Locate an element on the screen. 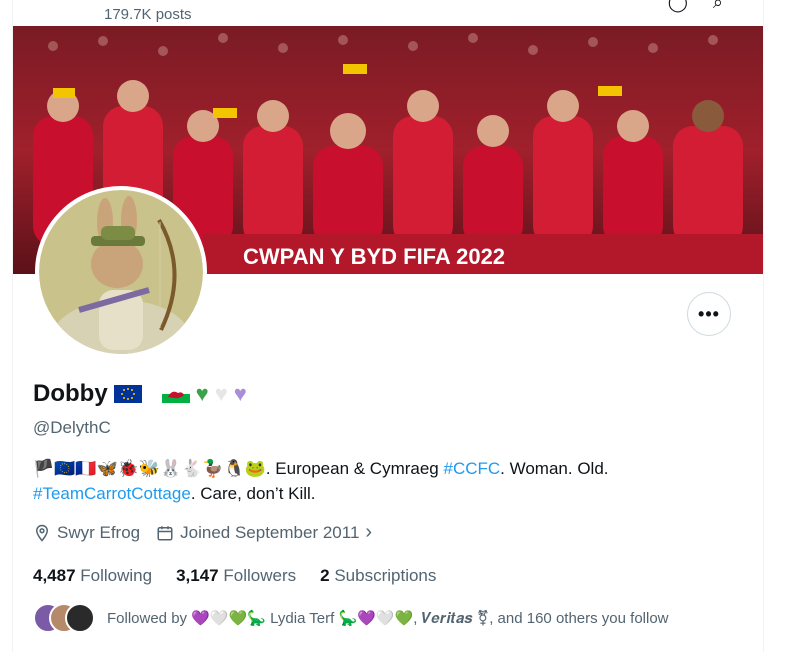 Image resolution: width=802 pixels, height=652 pixels. location-item: Swyr Efrog is located at coordinates (86, 533).